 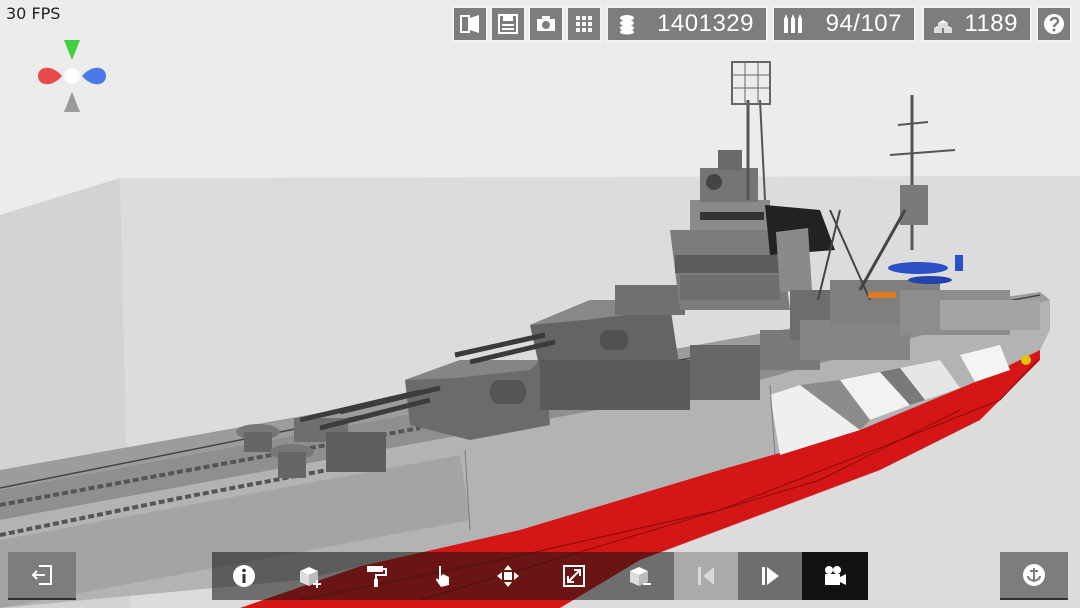 I want to click on paint-button, so click(x=376, y=576).